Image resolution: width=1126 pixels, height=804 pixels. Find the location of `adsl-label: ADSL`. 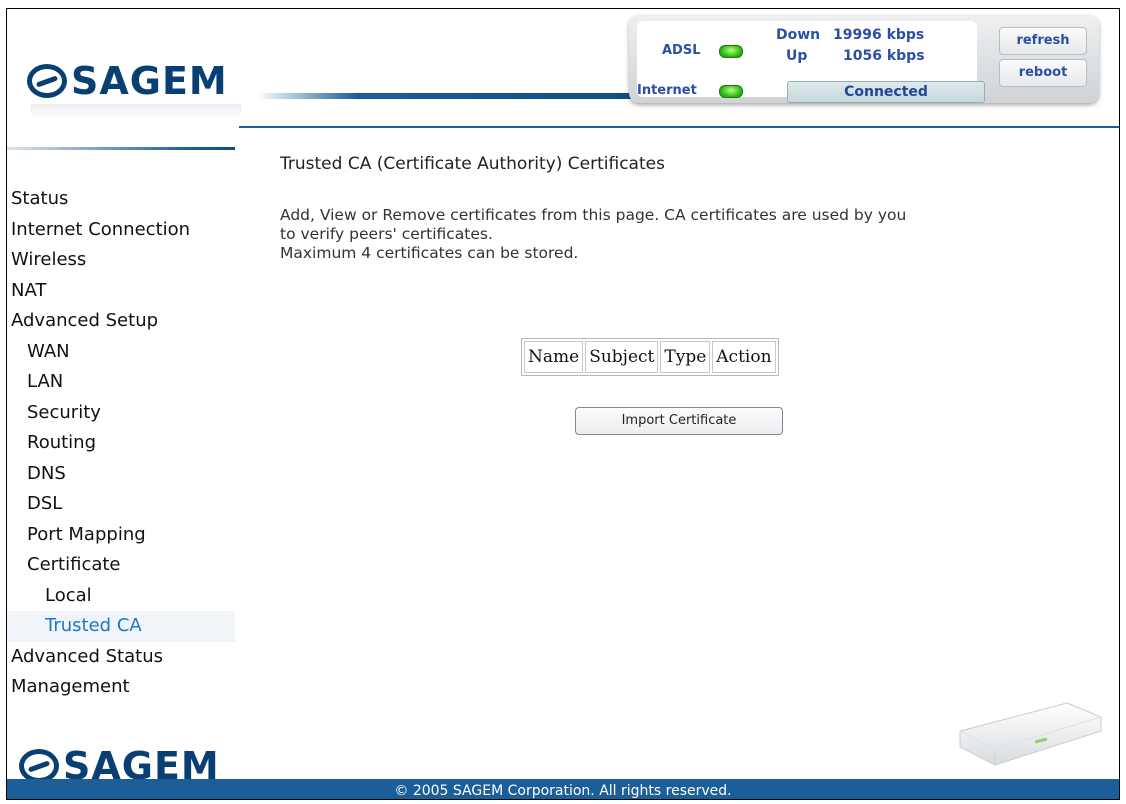

adsl-label: ADSL is located at coordinates (681, 50).